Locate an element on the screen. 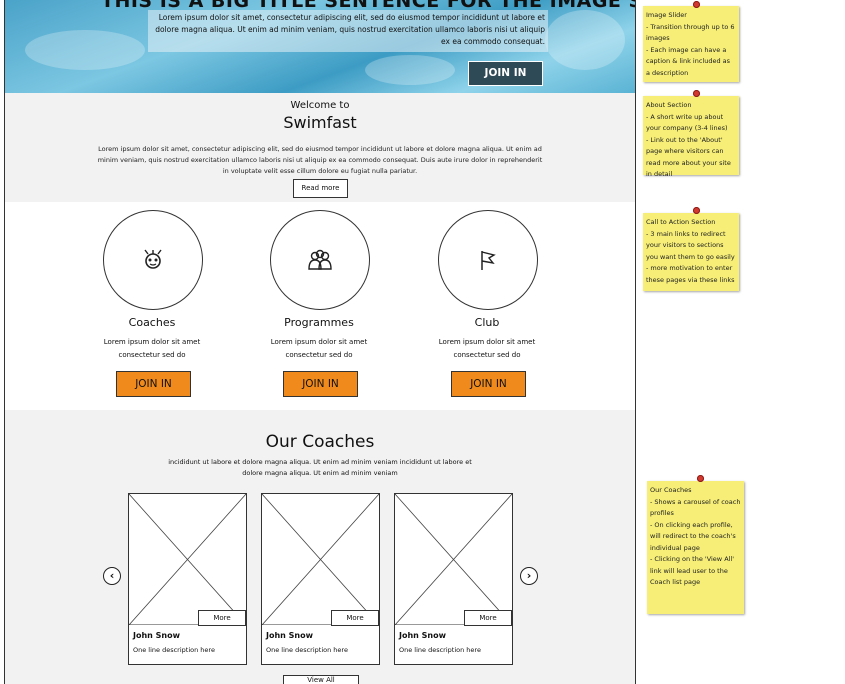  view-all-button: View All is located at coordinates (321, 679).